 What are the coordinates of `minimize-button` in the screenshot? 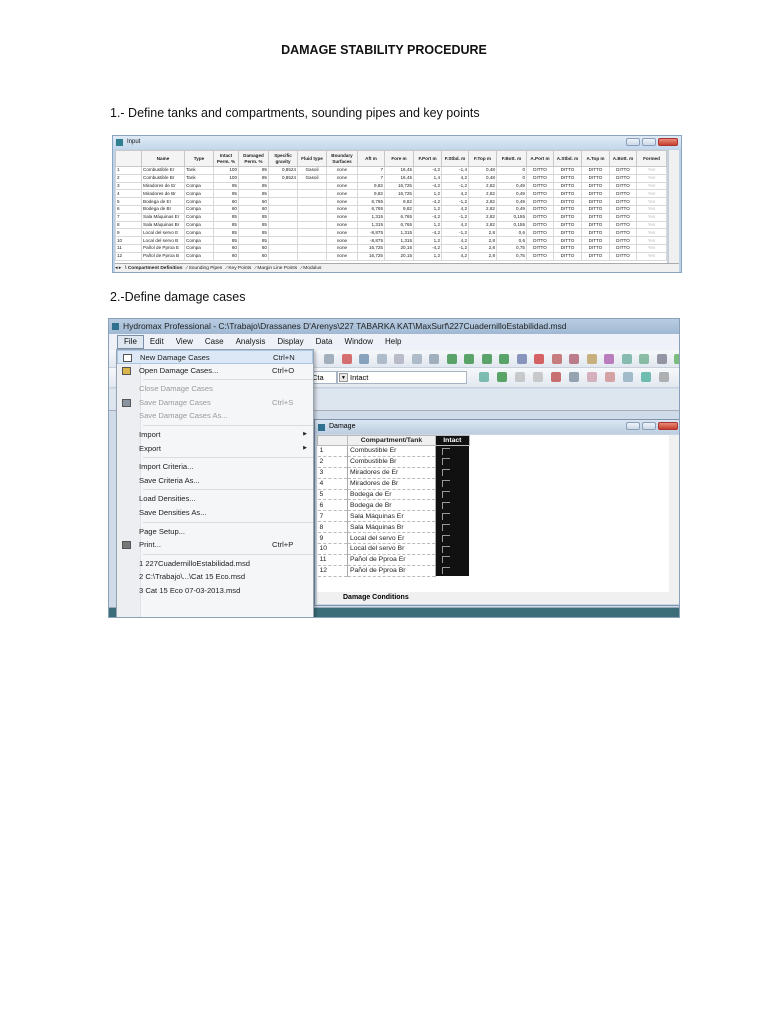 It's located at (633, 142).